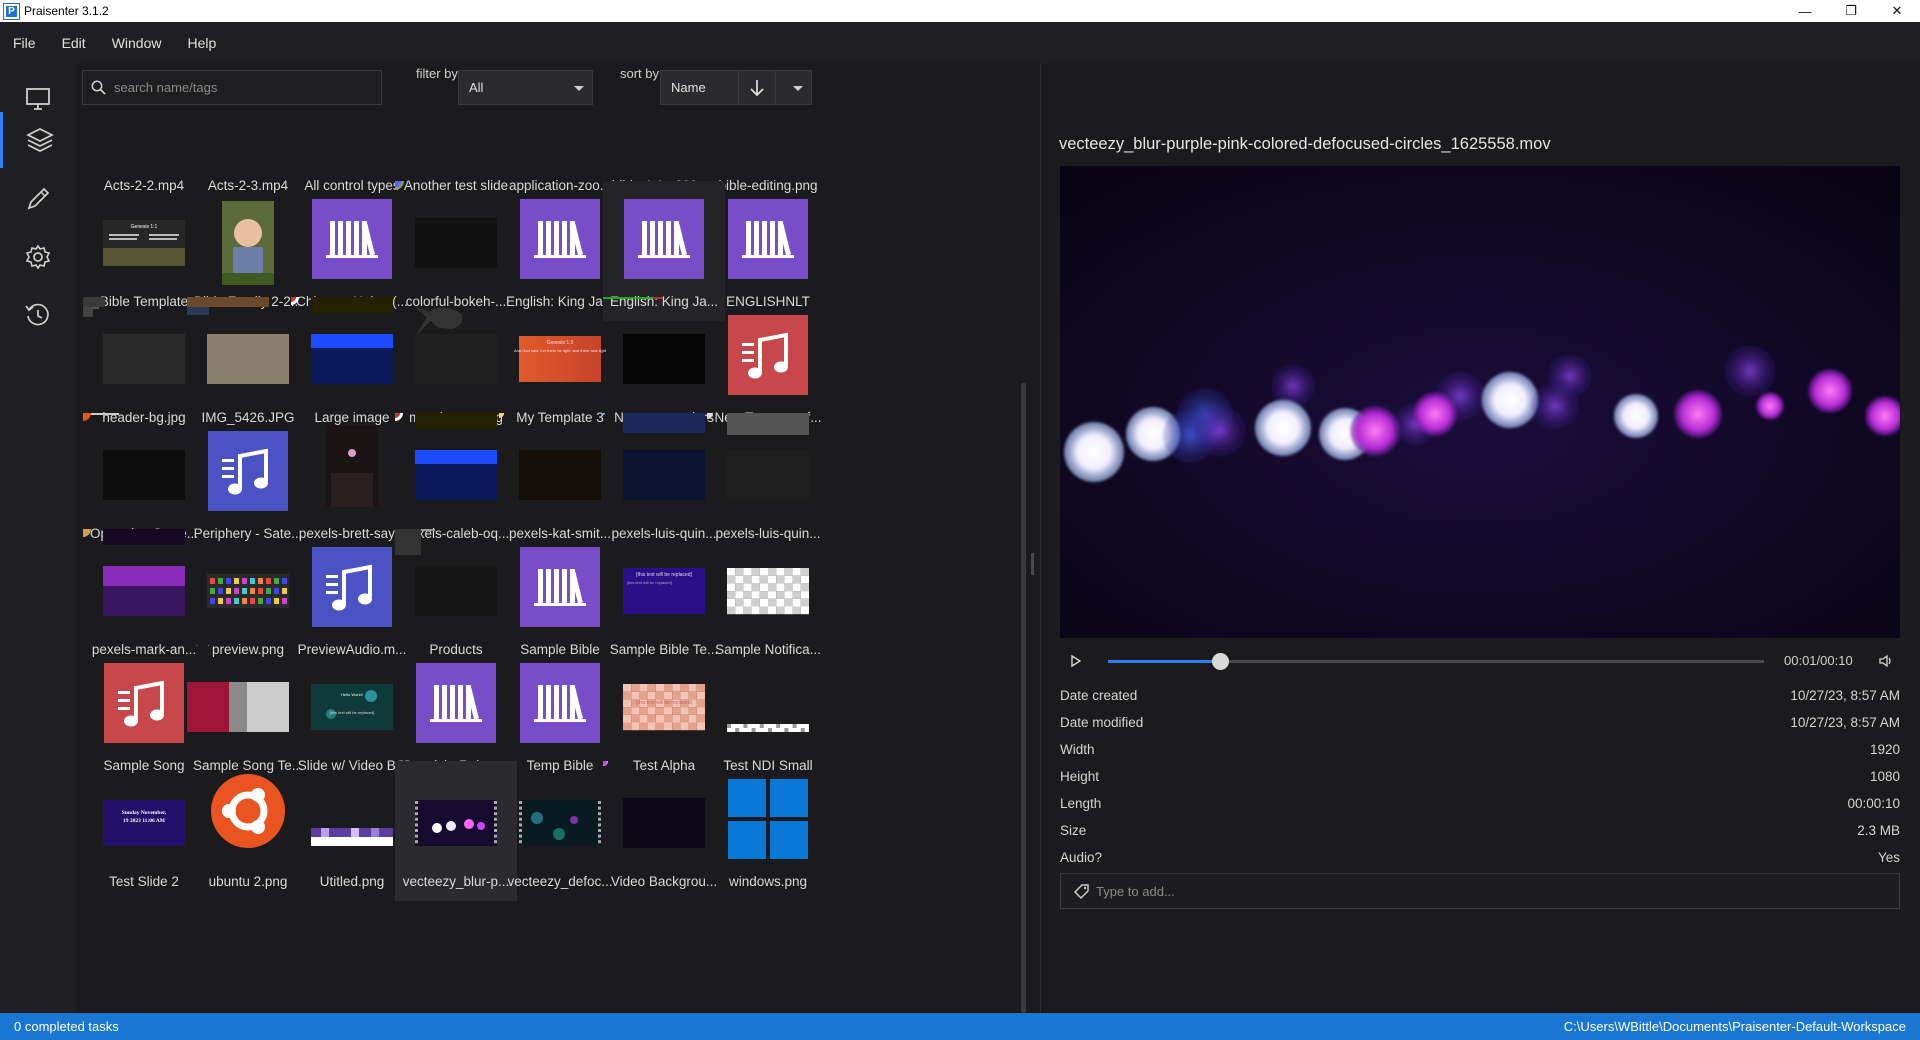 This screenshot has height=1040, width=1920. What do you see at coordinates (736, 87) in the screenshot?
I see `sort-select: Name` at bounding box center [736, 87].